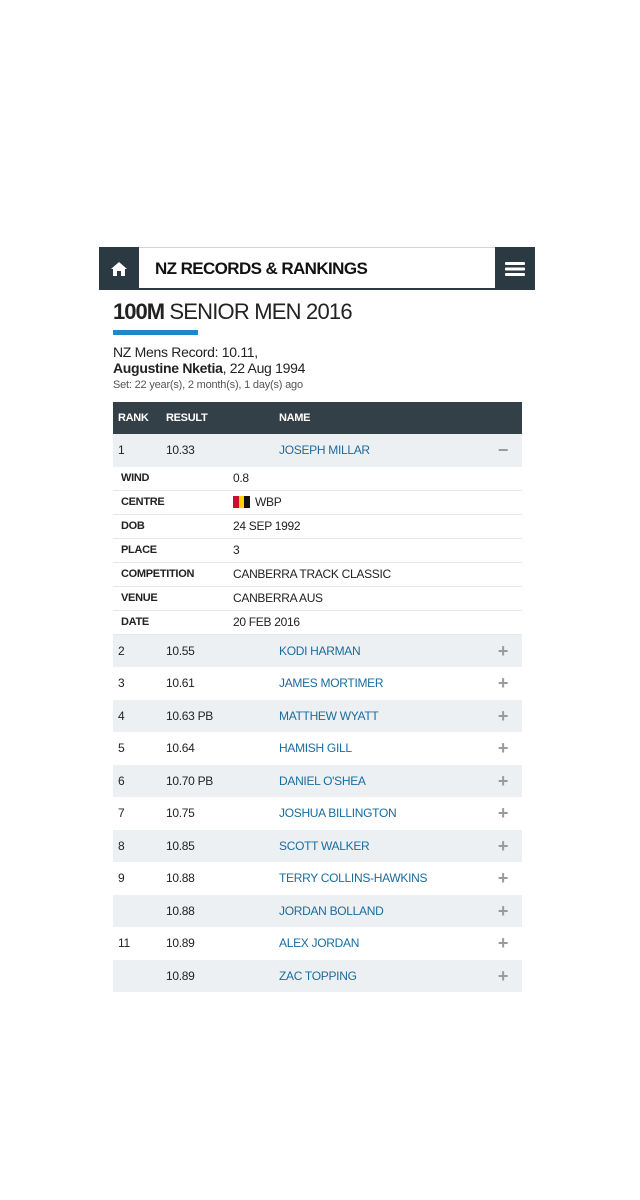 This screenshot has width=640, height=1200. I want to click on detail-value: 3, so click(377, 550).